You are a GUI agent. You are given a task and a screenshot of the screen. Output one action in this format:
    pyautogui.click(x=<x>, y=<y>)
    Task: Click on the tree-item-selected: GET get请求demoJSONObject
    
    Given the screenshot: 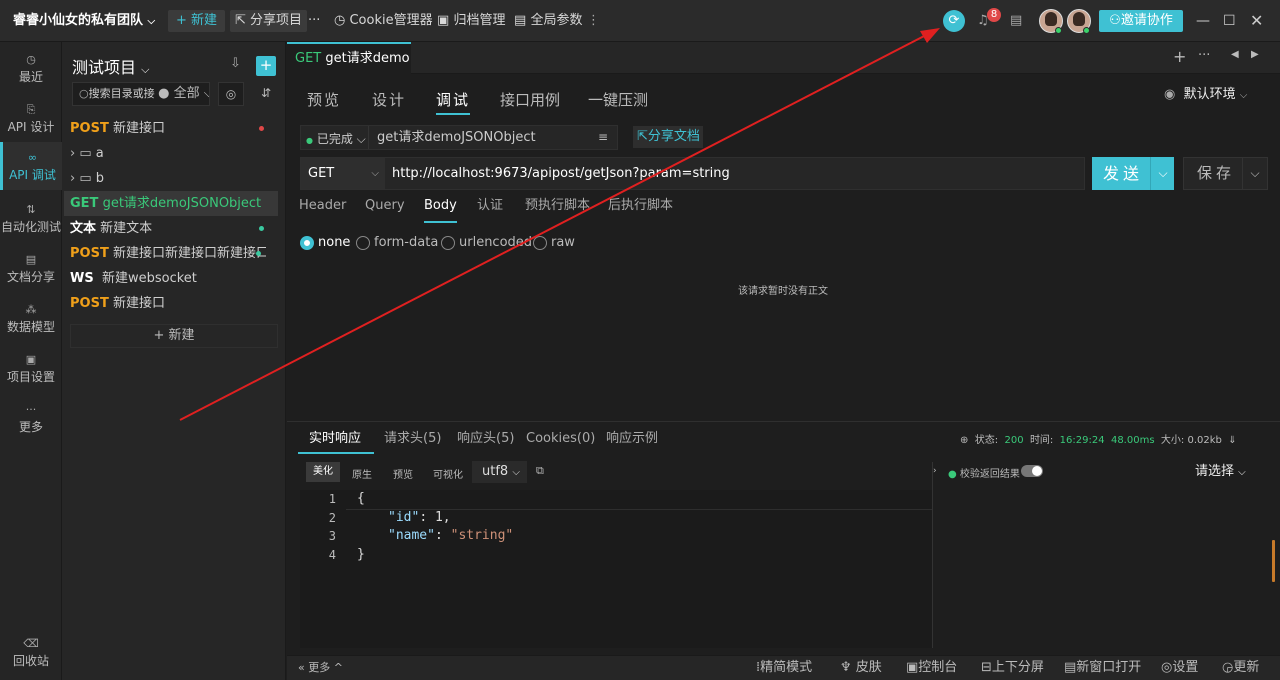 What is the action you would take?
    pyautogui.click(x=171, y=203)
    